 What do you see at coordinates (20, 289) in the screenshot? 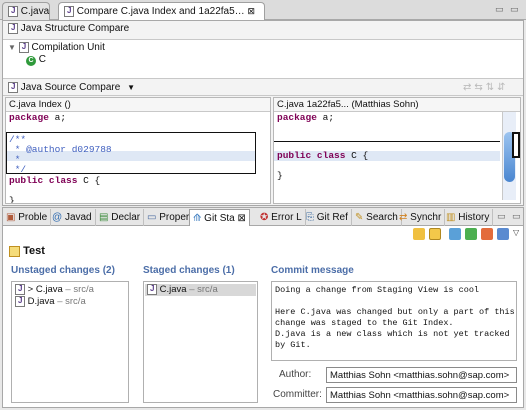
I see `java-file-modified-icon` at bounding box center [20, 289].